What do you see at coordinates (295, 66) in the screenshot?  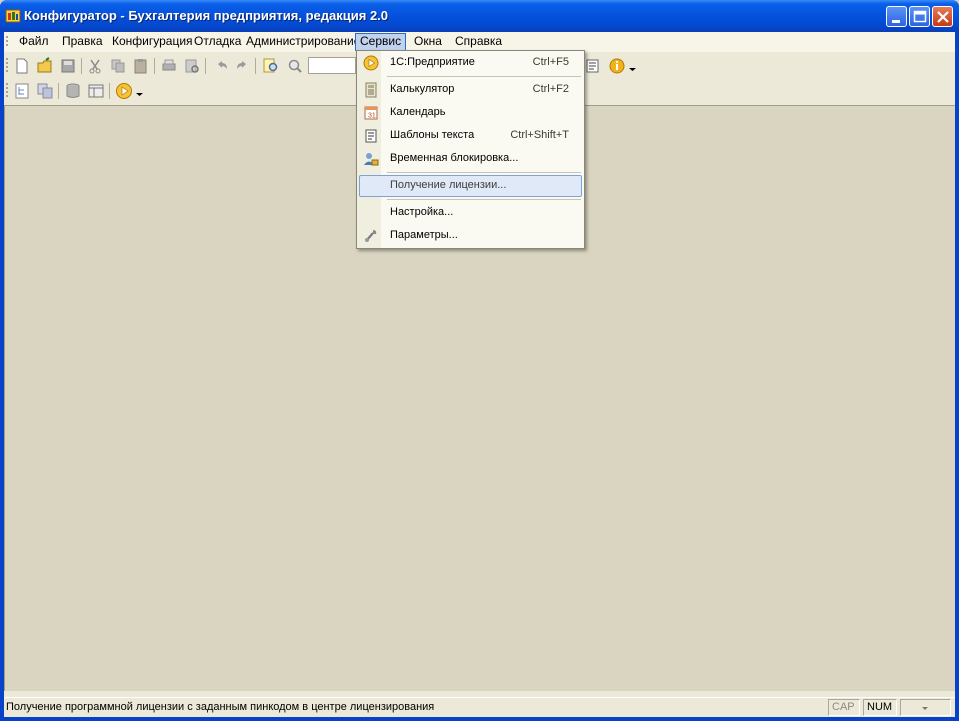 I see `search-icon` at bounding box center [295, 66].